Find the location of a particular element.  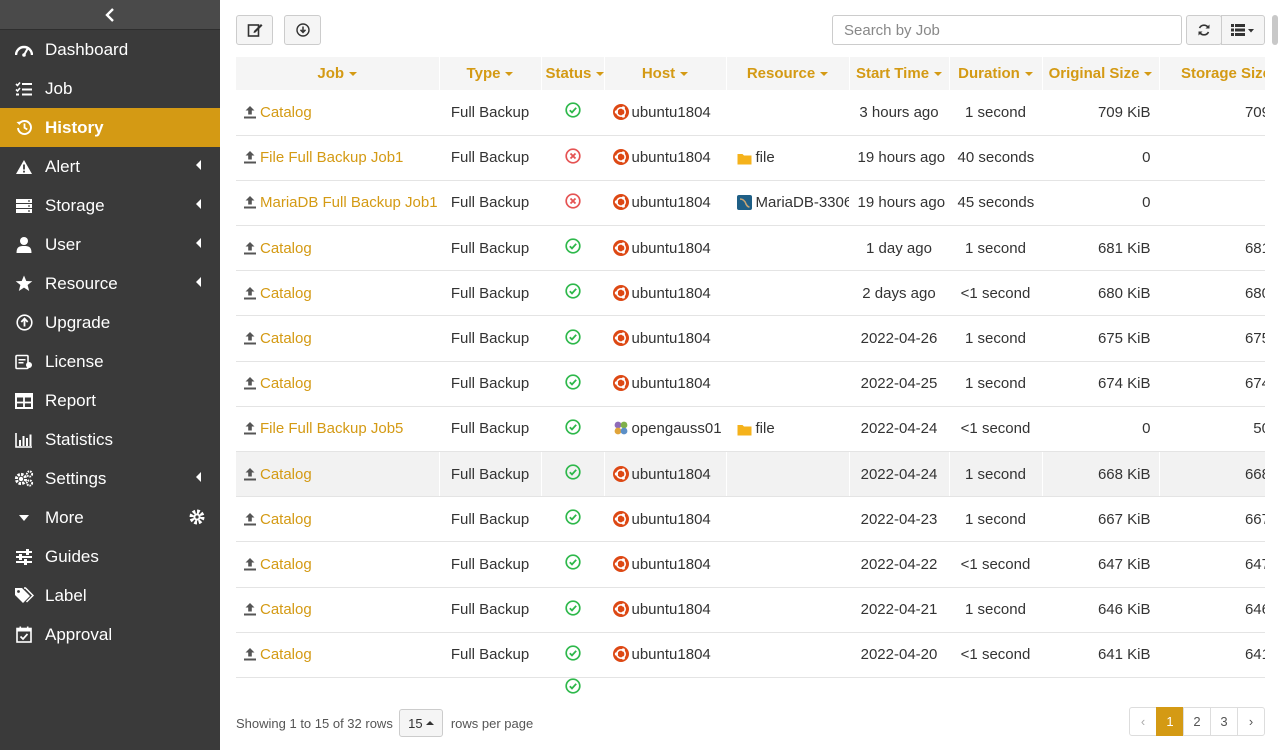

column-header-storage-size: Storage Size is located at coordinates (1212, 73).